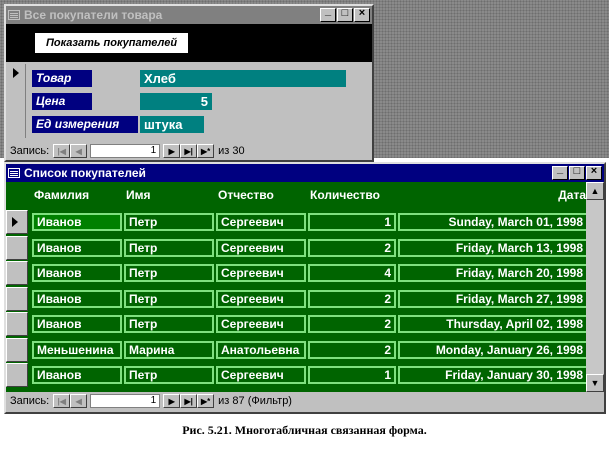 This screenshot has width=609, height=450. What do you see at coordinates (493, 324) in the screenshot?
I see `cell-date: Thursday, April 02, 1998` at bounding box center [493, 324].